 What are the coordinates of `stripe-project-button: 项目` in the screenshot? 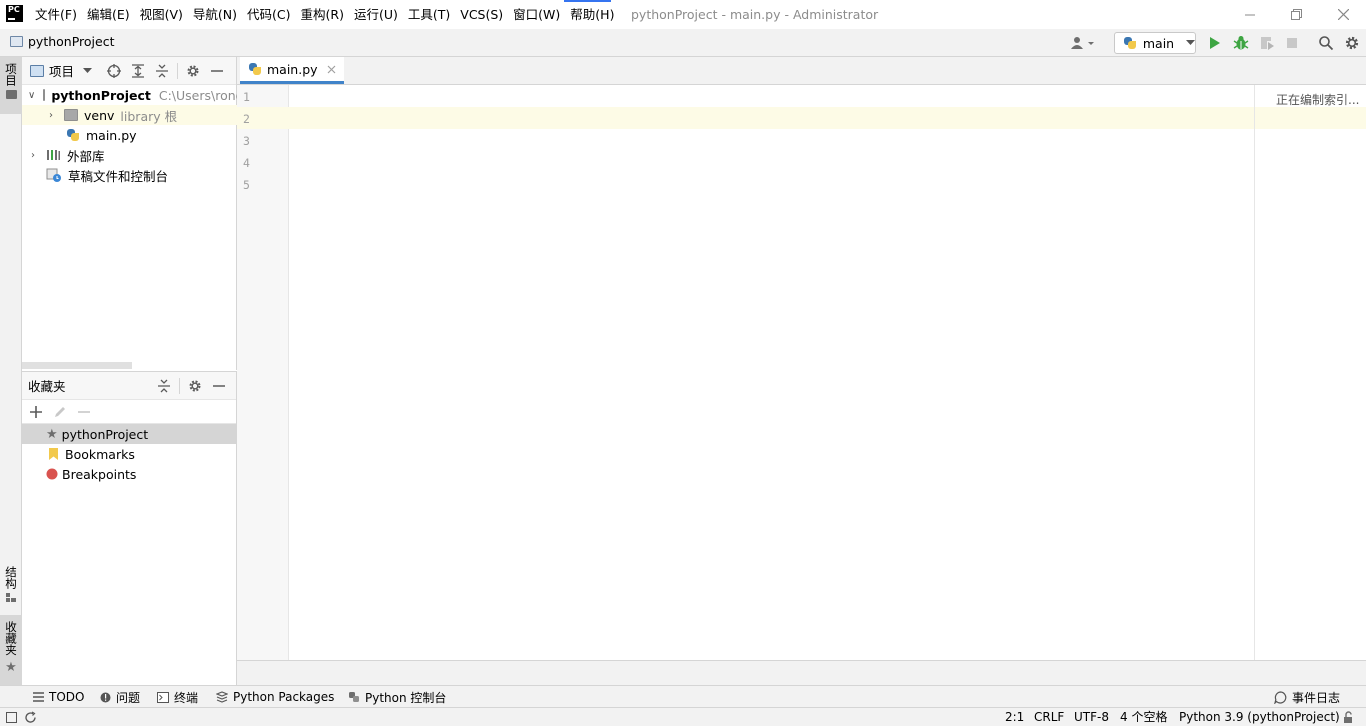 It's located at (11, 85).